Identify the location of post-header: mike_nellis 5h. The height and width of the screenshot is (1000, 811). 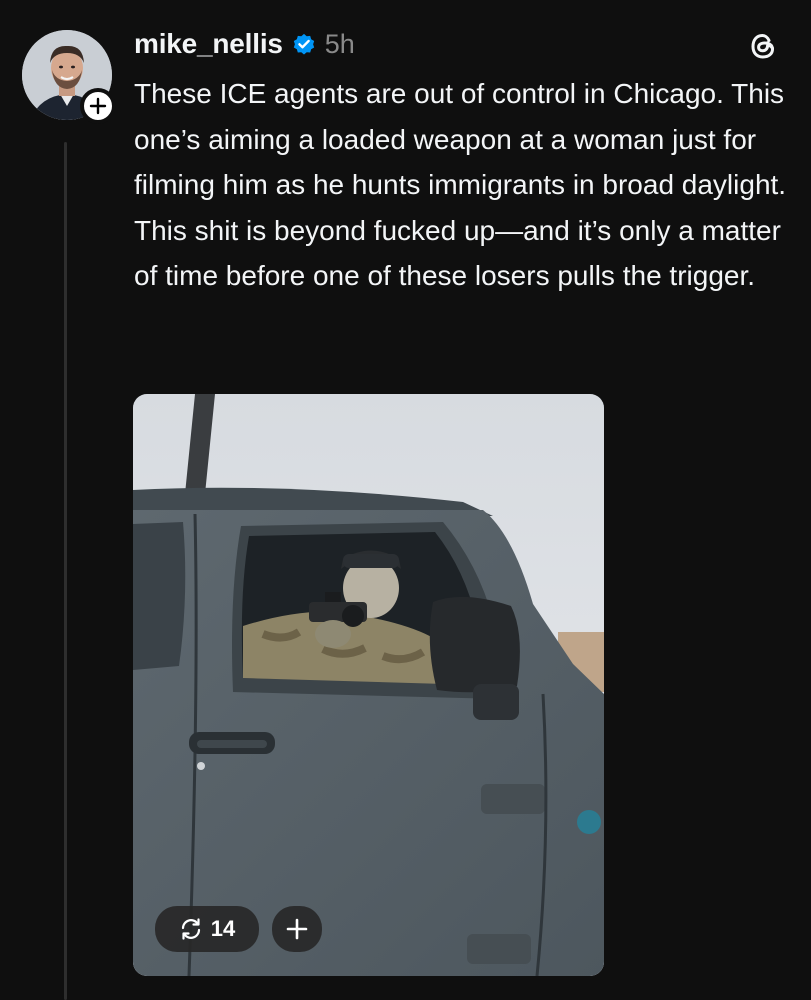
(244, 44).